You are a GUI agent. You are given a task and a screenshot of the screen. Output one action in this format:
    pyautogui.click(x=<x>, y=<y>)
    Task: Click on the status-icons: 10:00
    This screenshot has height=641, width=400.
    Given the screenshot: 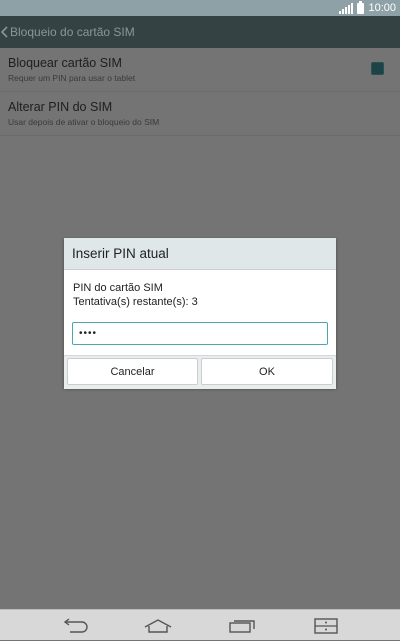 What is the action you would take?
    pyautogui.click(x=367, y=8)
    